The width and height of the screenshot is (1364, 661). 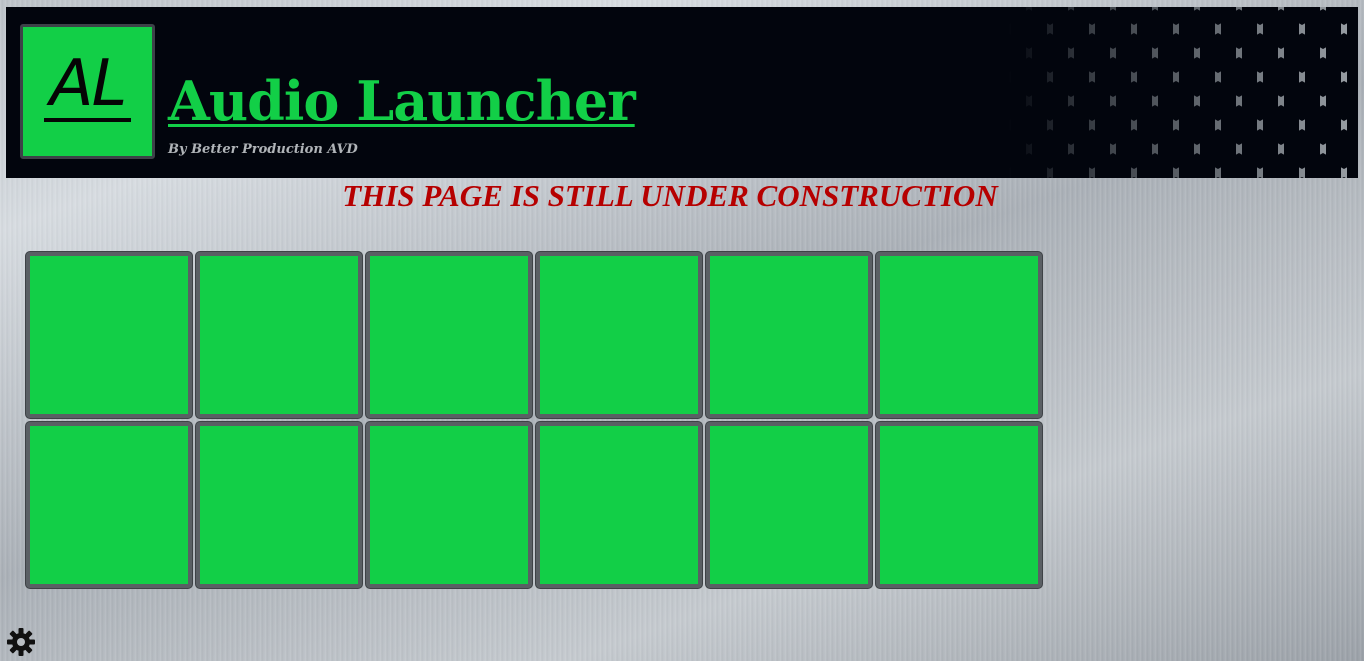 I want to click on app-subtitle: By Better Production AVD, so click(x=263, y=149).